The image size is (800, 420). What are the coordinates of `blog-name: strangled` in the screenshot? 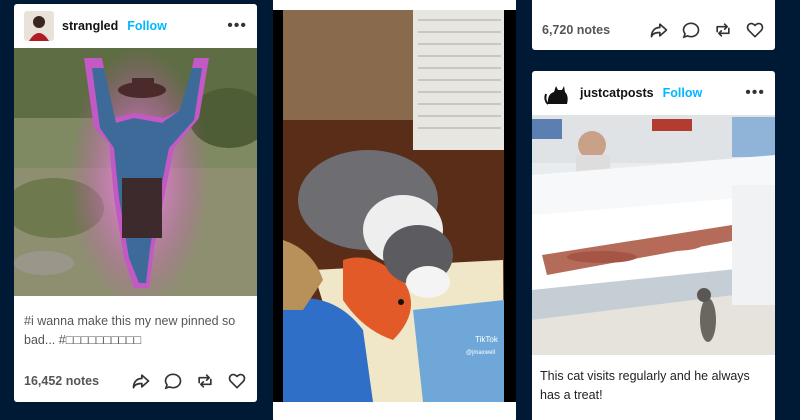 It's located at (90, 26).